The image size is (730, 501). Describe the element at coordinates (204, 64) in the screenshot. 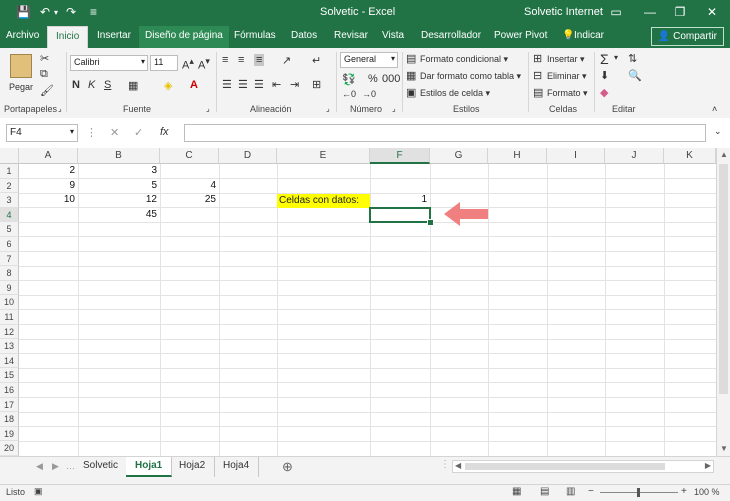

I see `shrink-font-icon: A▾` at that location.